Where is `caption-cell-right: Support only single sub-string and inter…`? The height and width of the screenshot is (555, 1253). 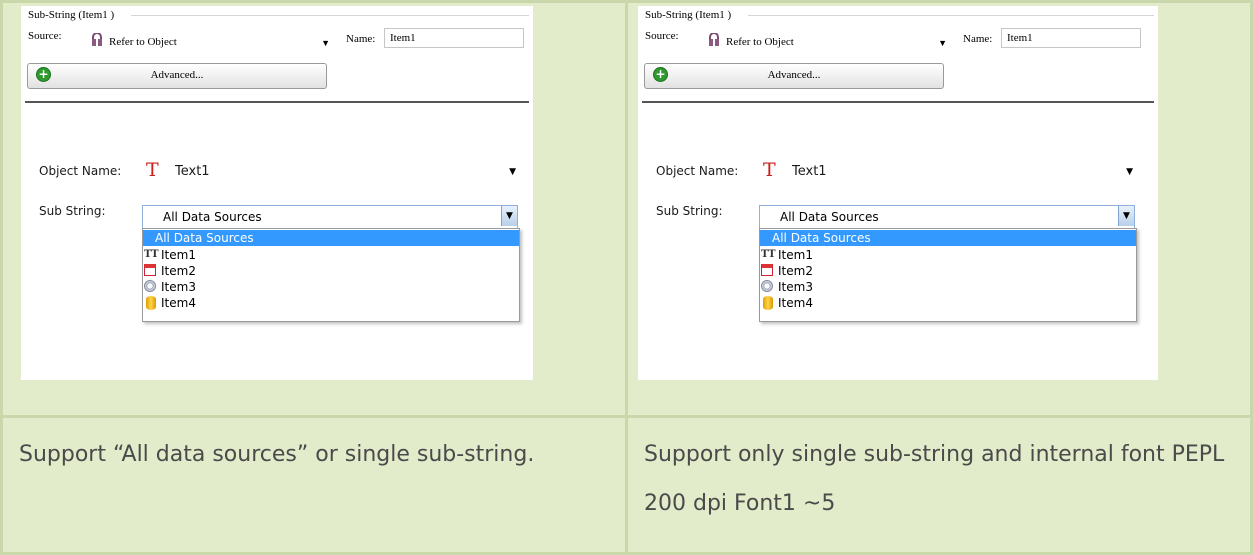
caption-cell-right: Support only single sub-string and inter… is located at coordinates (939, 485).